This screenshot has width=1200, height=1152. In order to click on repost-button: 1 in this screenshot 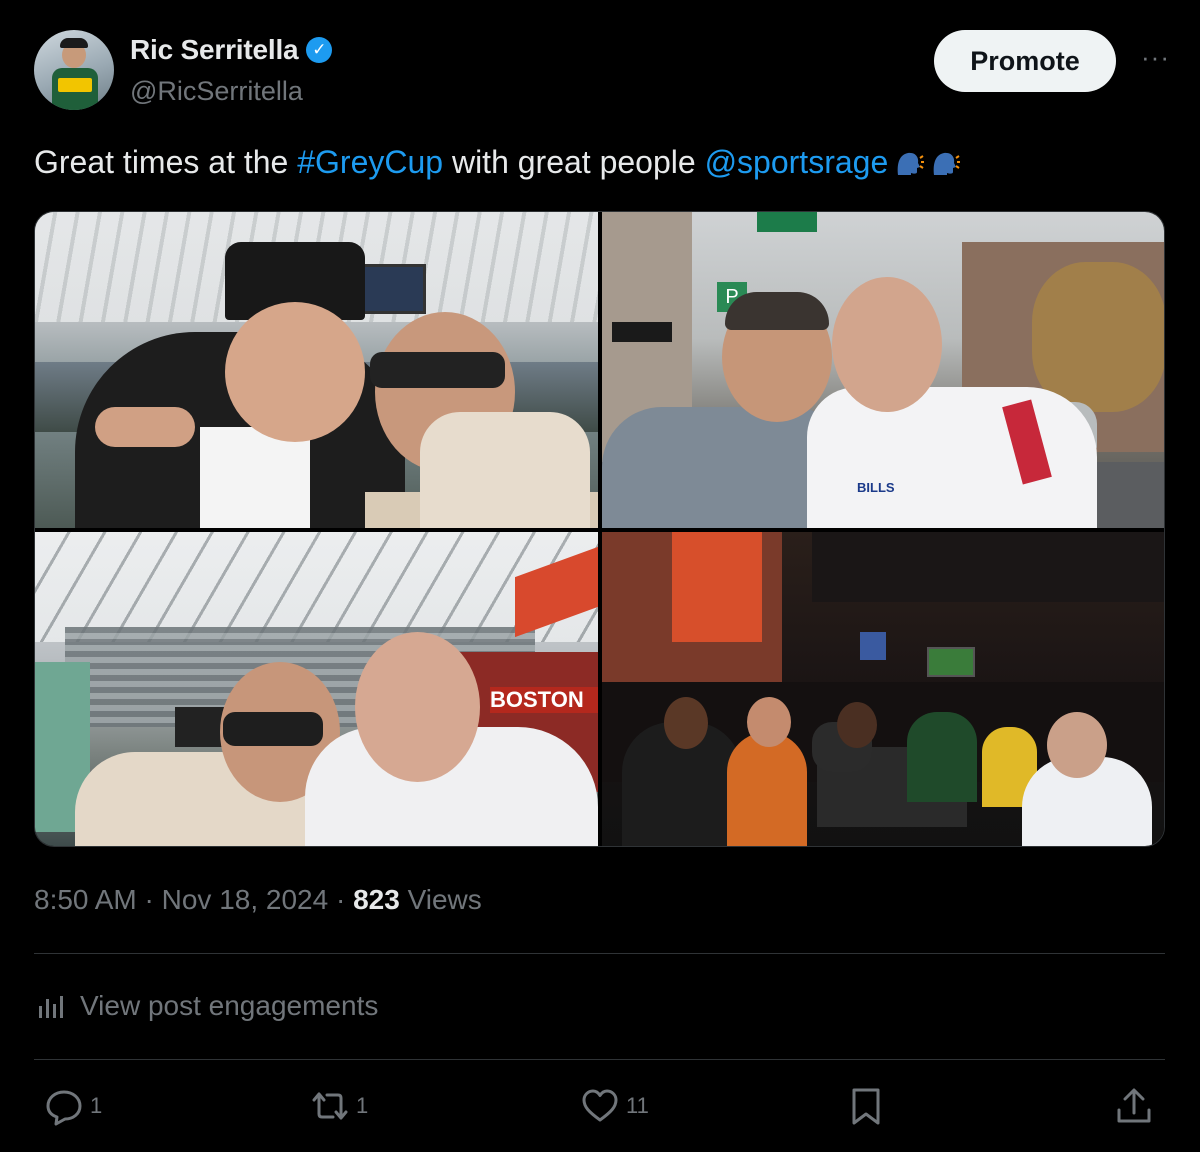, I will do `click(339, 1106)`.